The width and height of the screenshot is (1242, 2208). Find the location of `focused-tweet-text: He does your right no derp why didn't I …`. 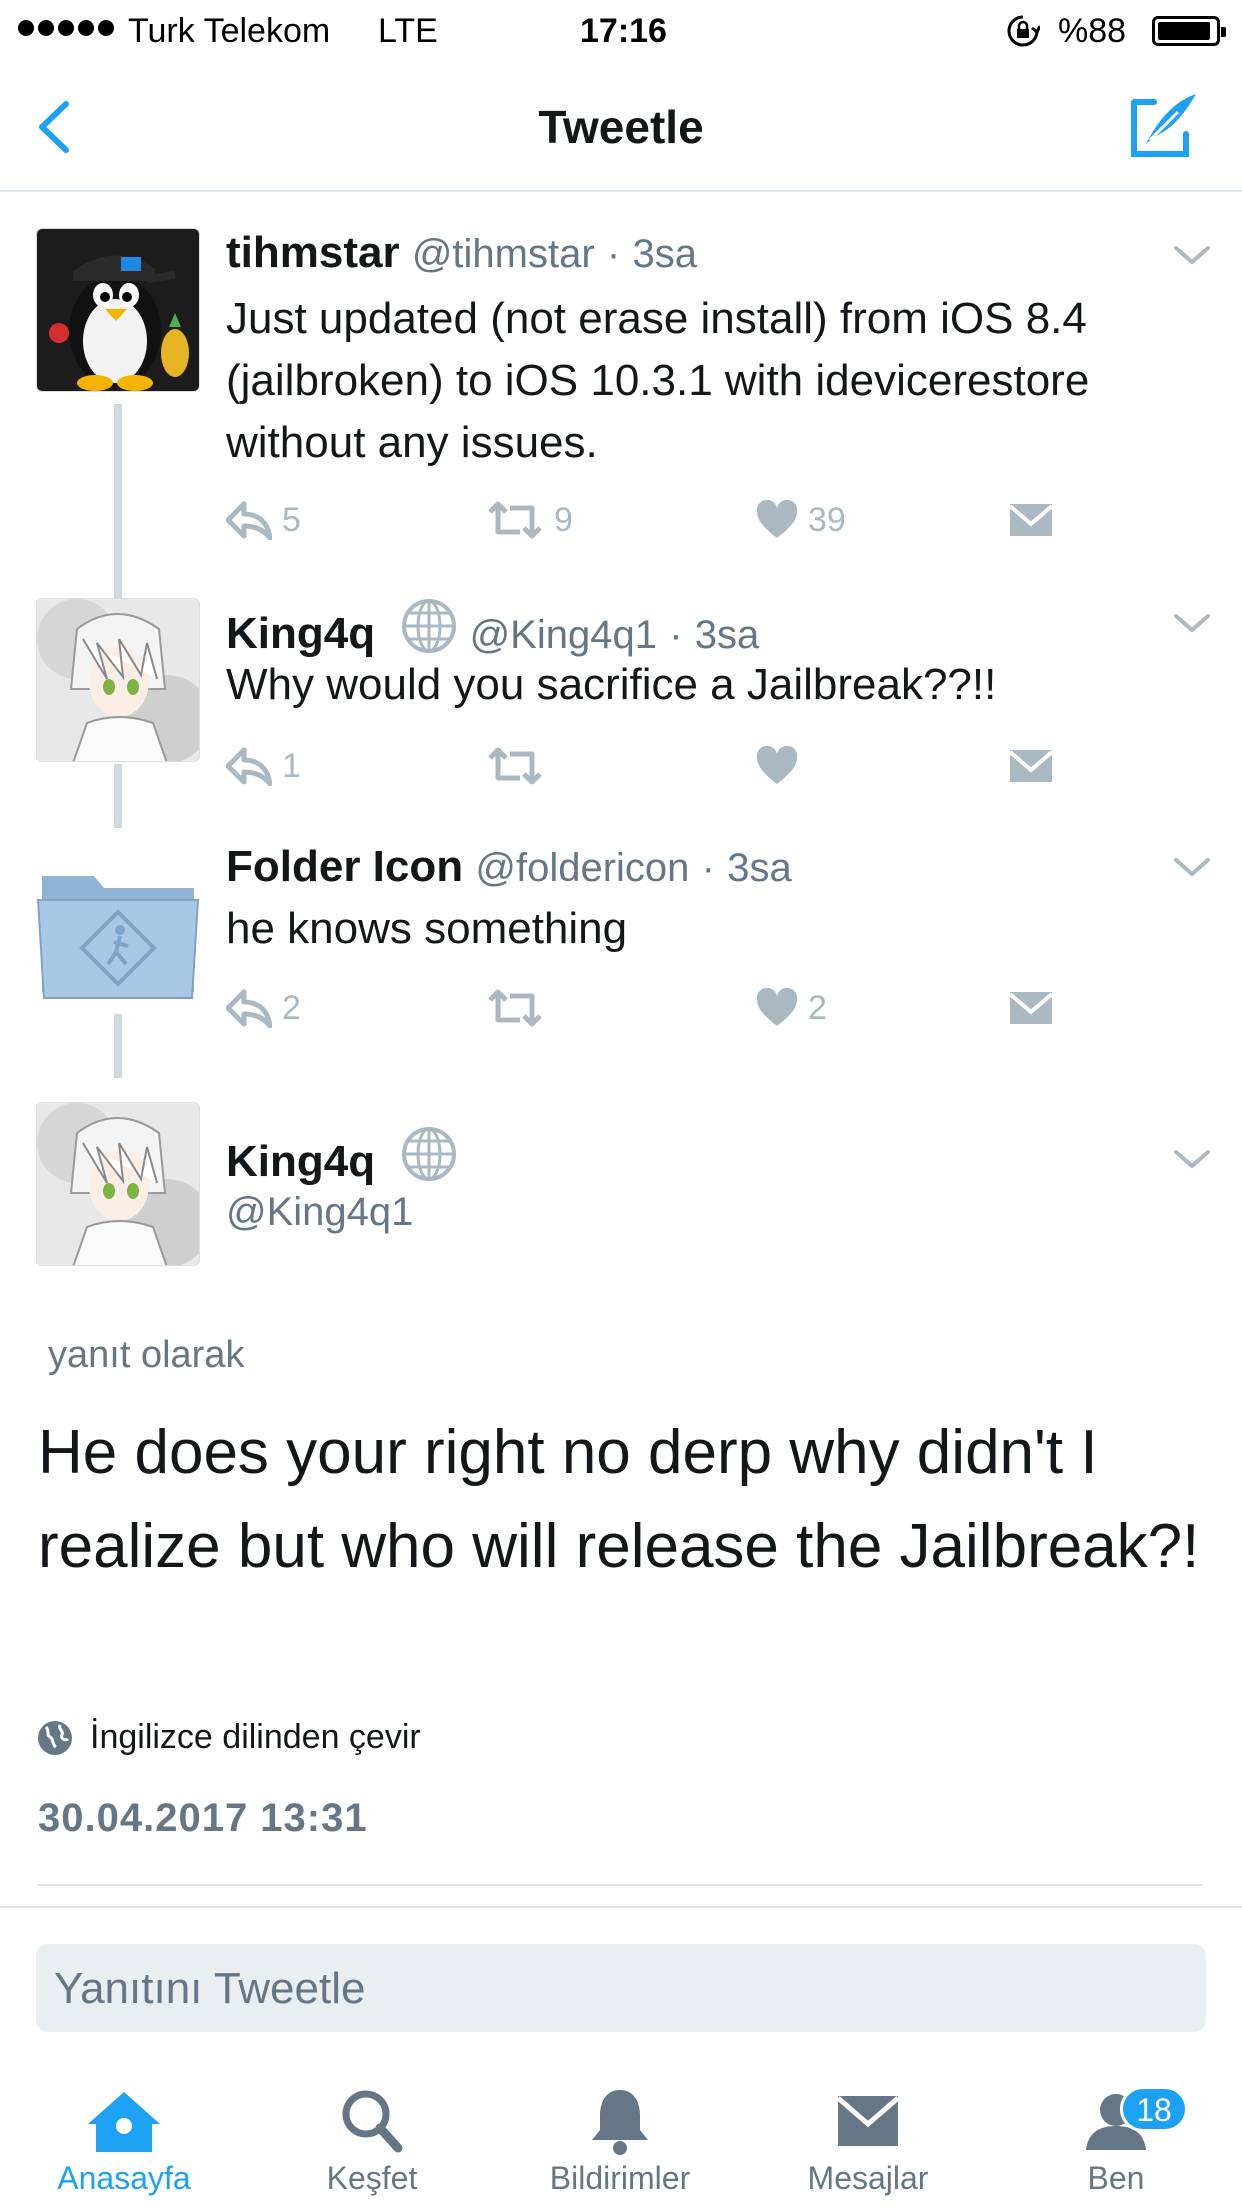

focused-tweet-text: He does your right no derp why didn't I … is located at coordinates (619, 1499).